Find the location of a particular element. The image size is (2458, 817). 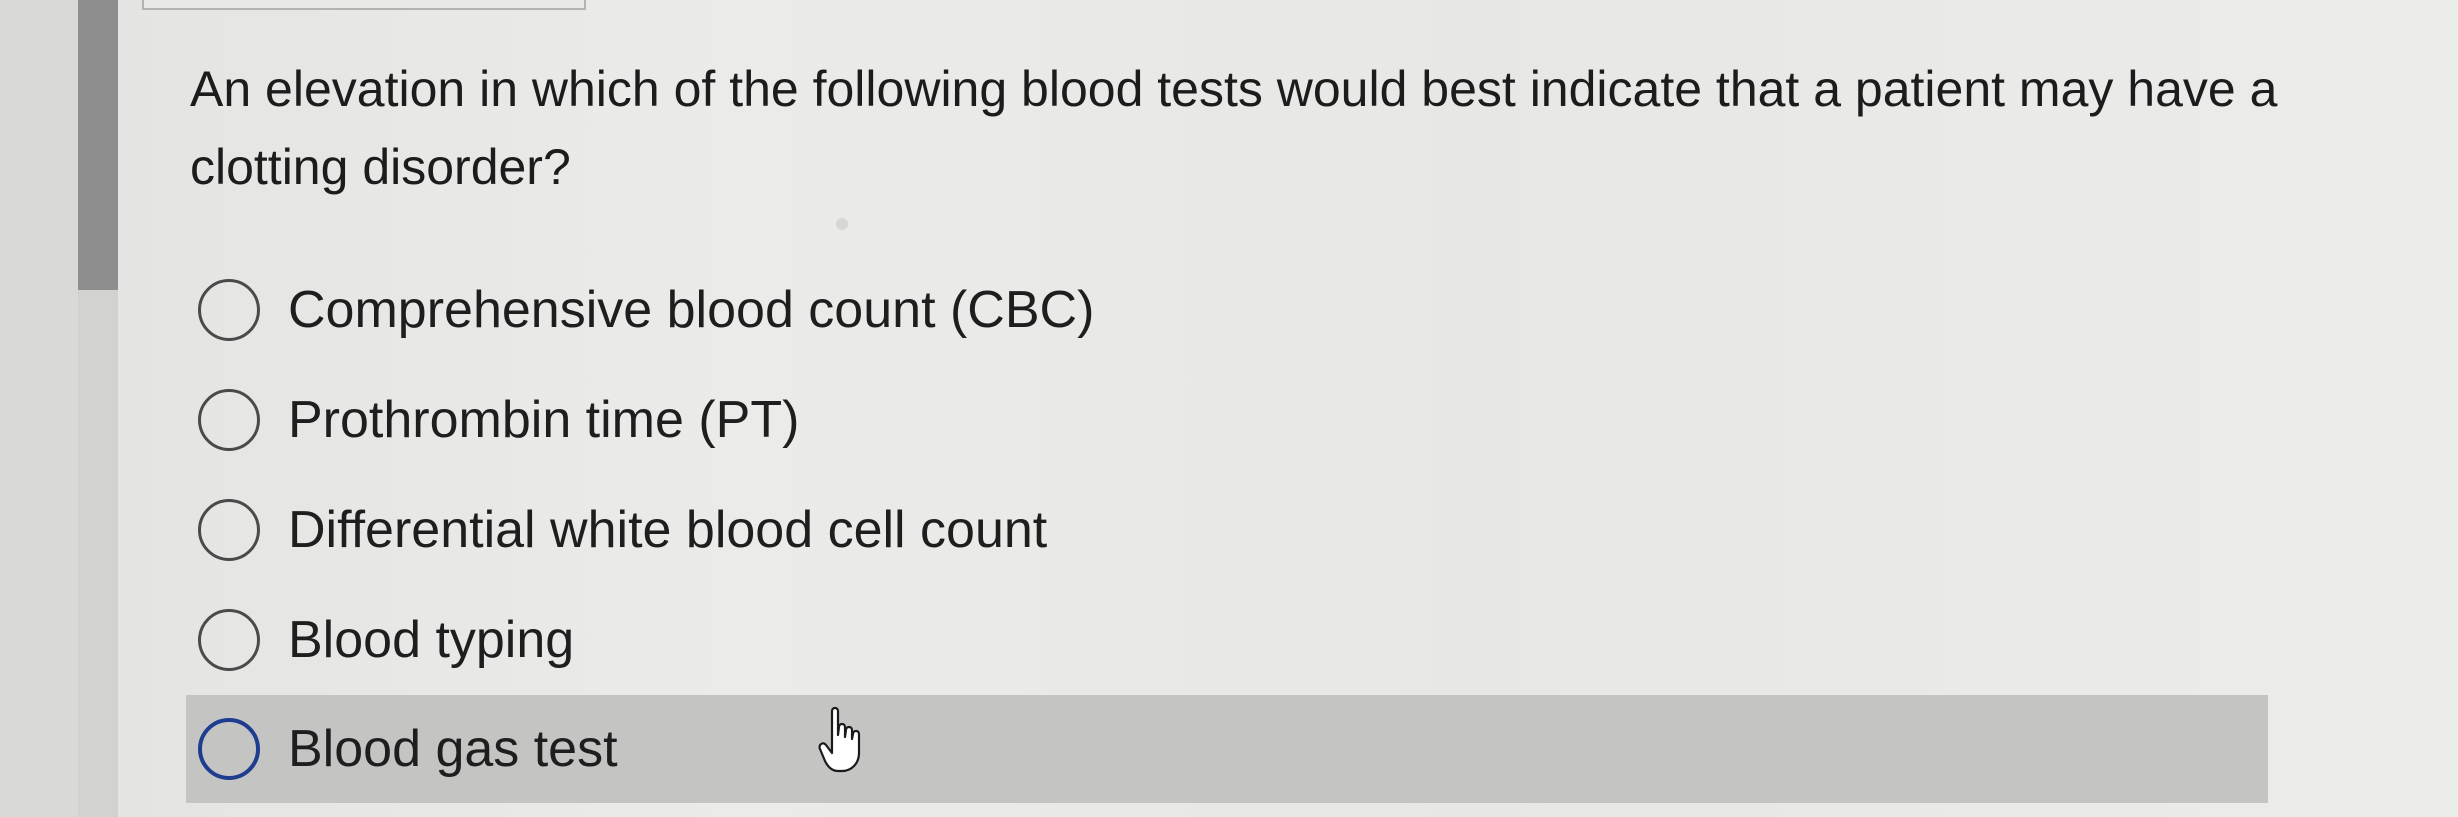

answer-label: Comprehensive blood count (CBC) is located at coordinates (691, 310).